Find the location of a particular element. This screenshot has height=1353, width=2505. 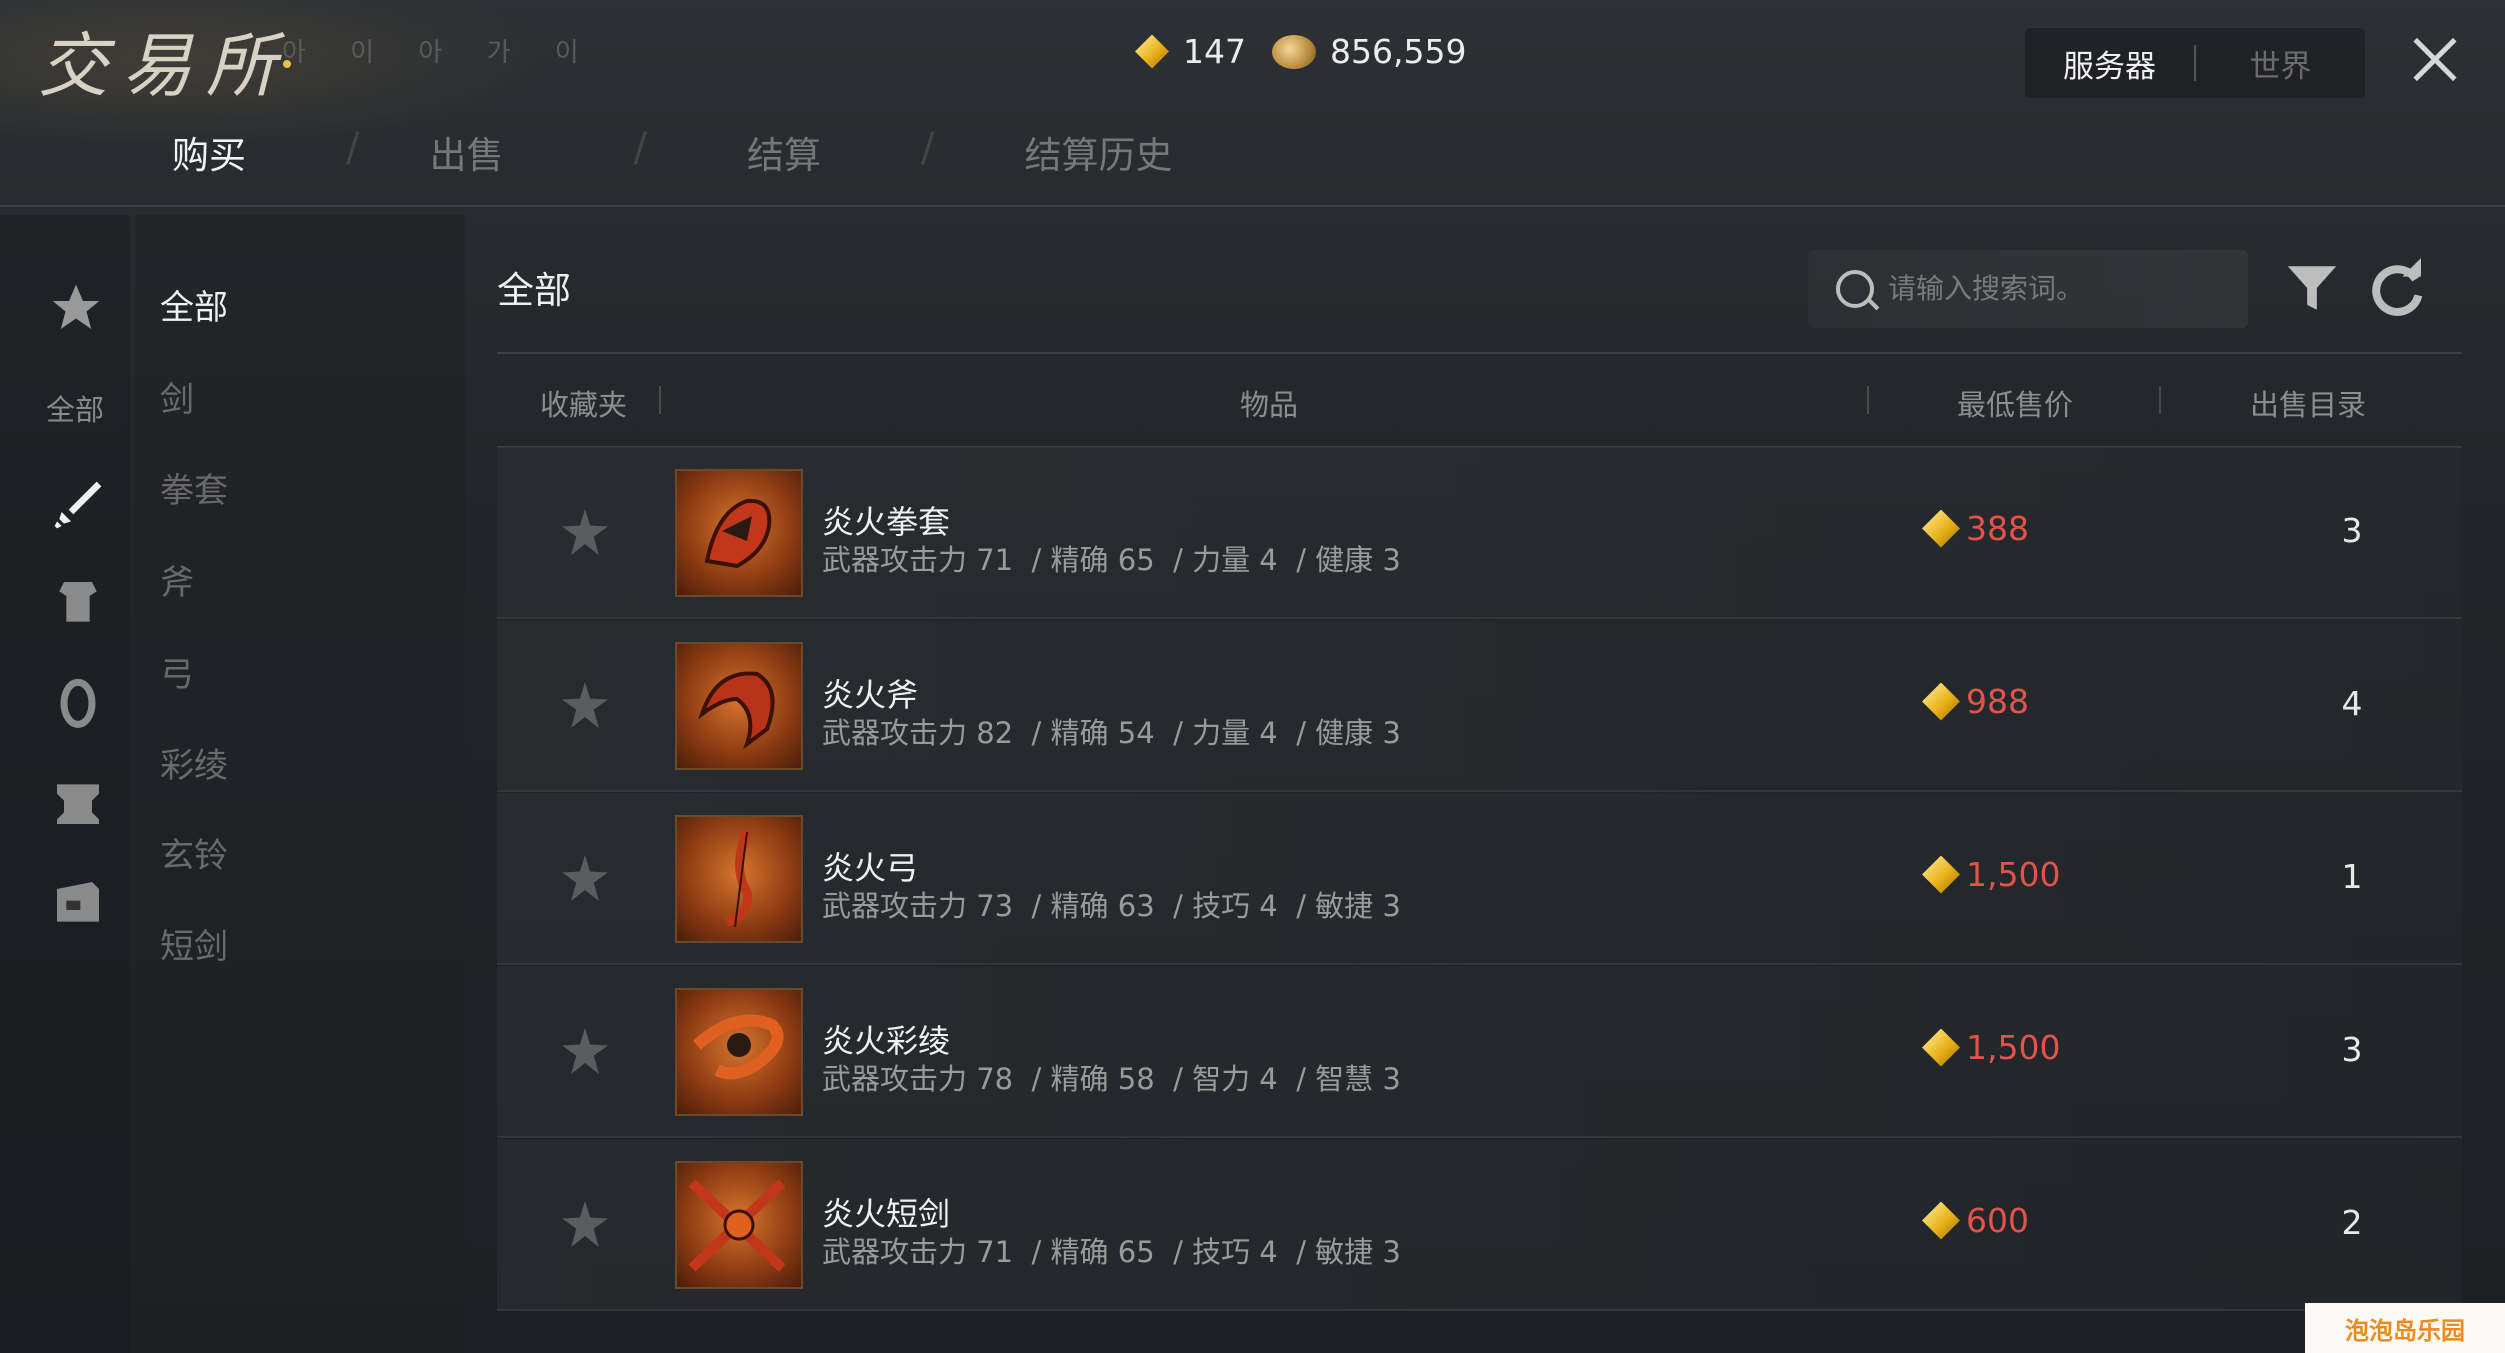

item-stats: 武器攻击力 71 / 精确 65 / 力量 4 / 健康 3 is located at coordinates (1111, 560).